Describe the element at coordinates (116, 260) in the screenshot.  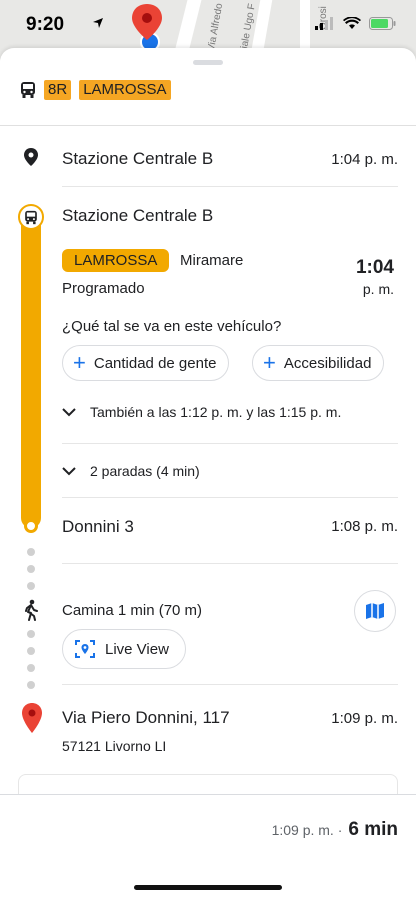
I see `line-chip: LAMROSSA` at that location.